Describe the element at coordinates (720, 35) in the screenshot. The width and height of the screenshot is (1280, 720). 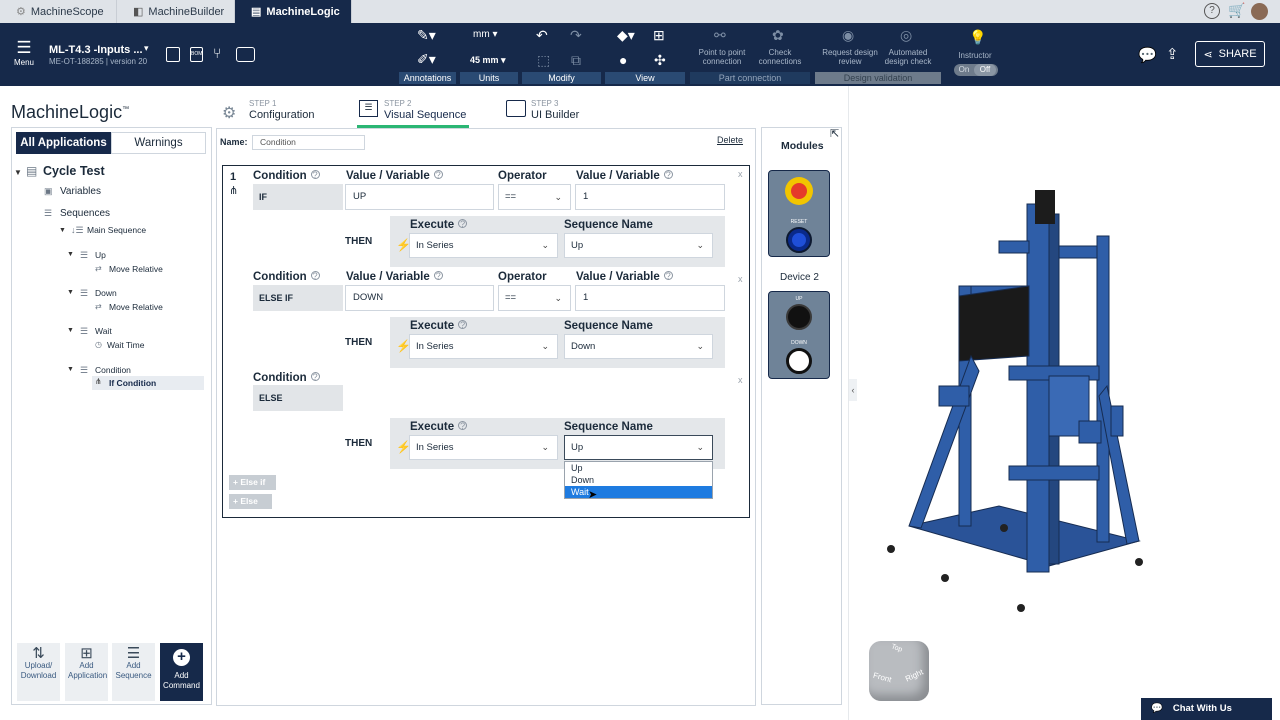
I see `point-to-point-icon: ⚯` at that location.